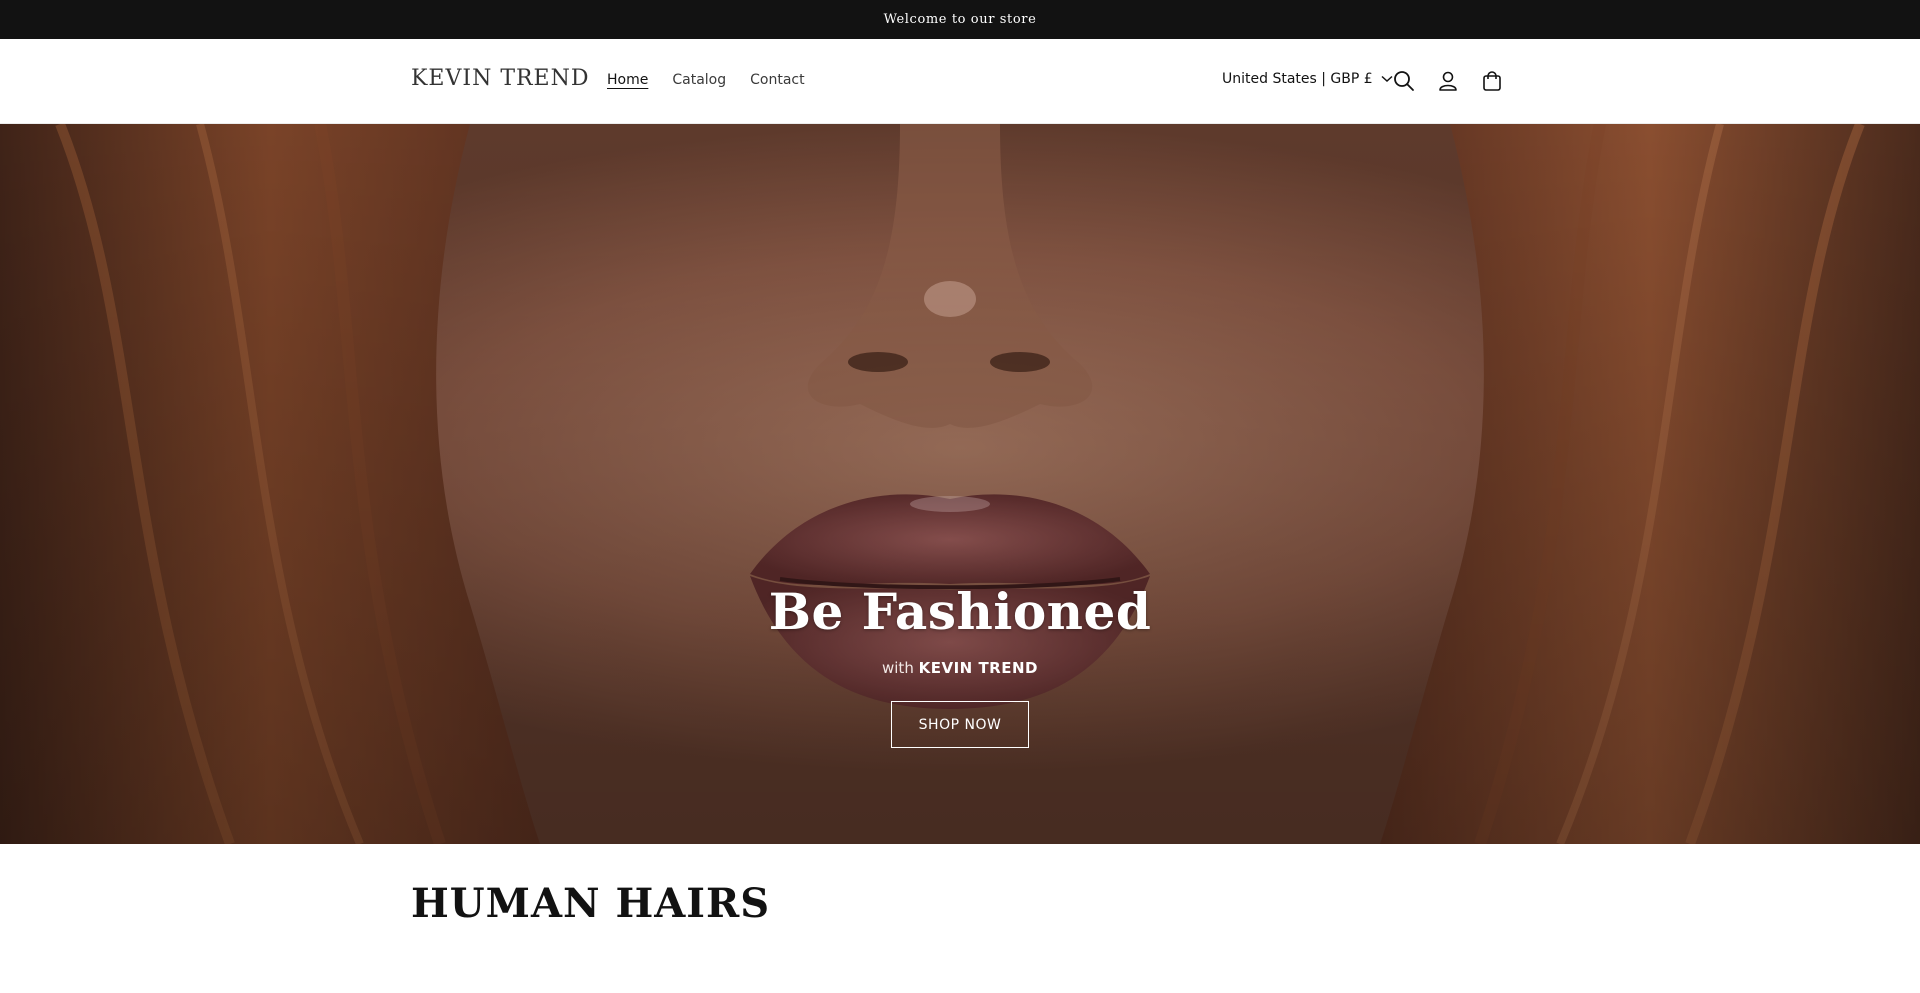  What do you see at coordinates (591, 903) in the screenshot?
I see `collection-title: HUMAN HAIRS` at bounding box center [591, 903].